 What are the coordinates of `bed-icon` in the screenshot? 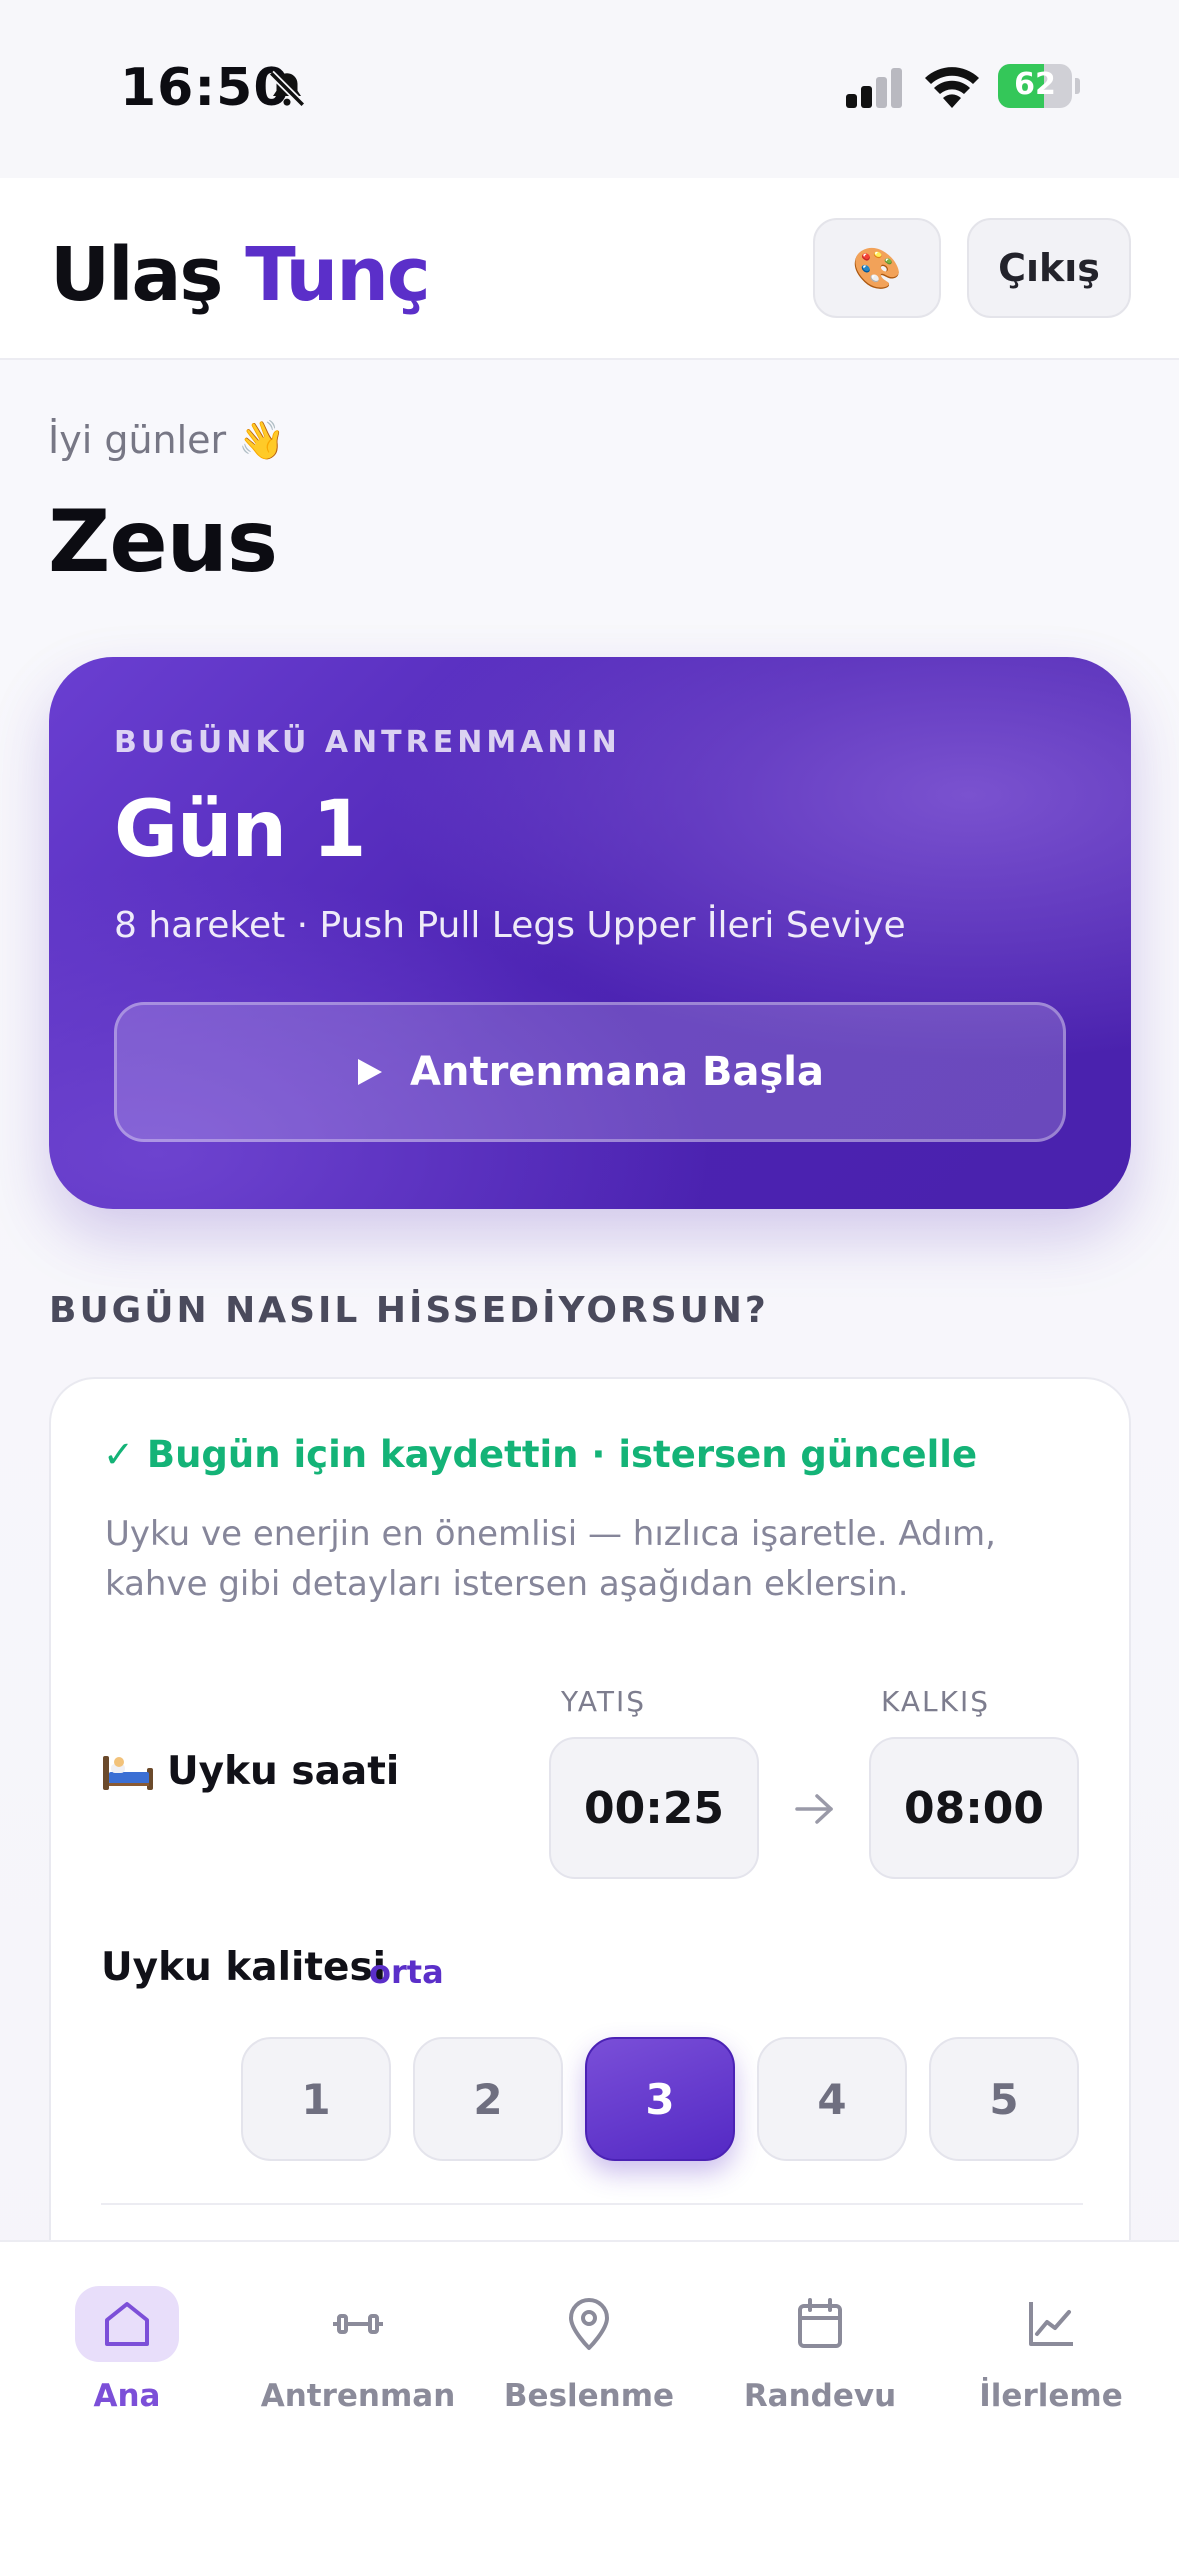 It's located at (128, 1772).